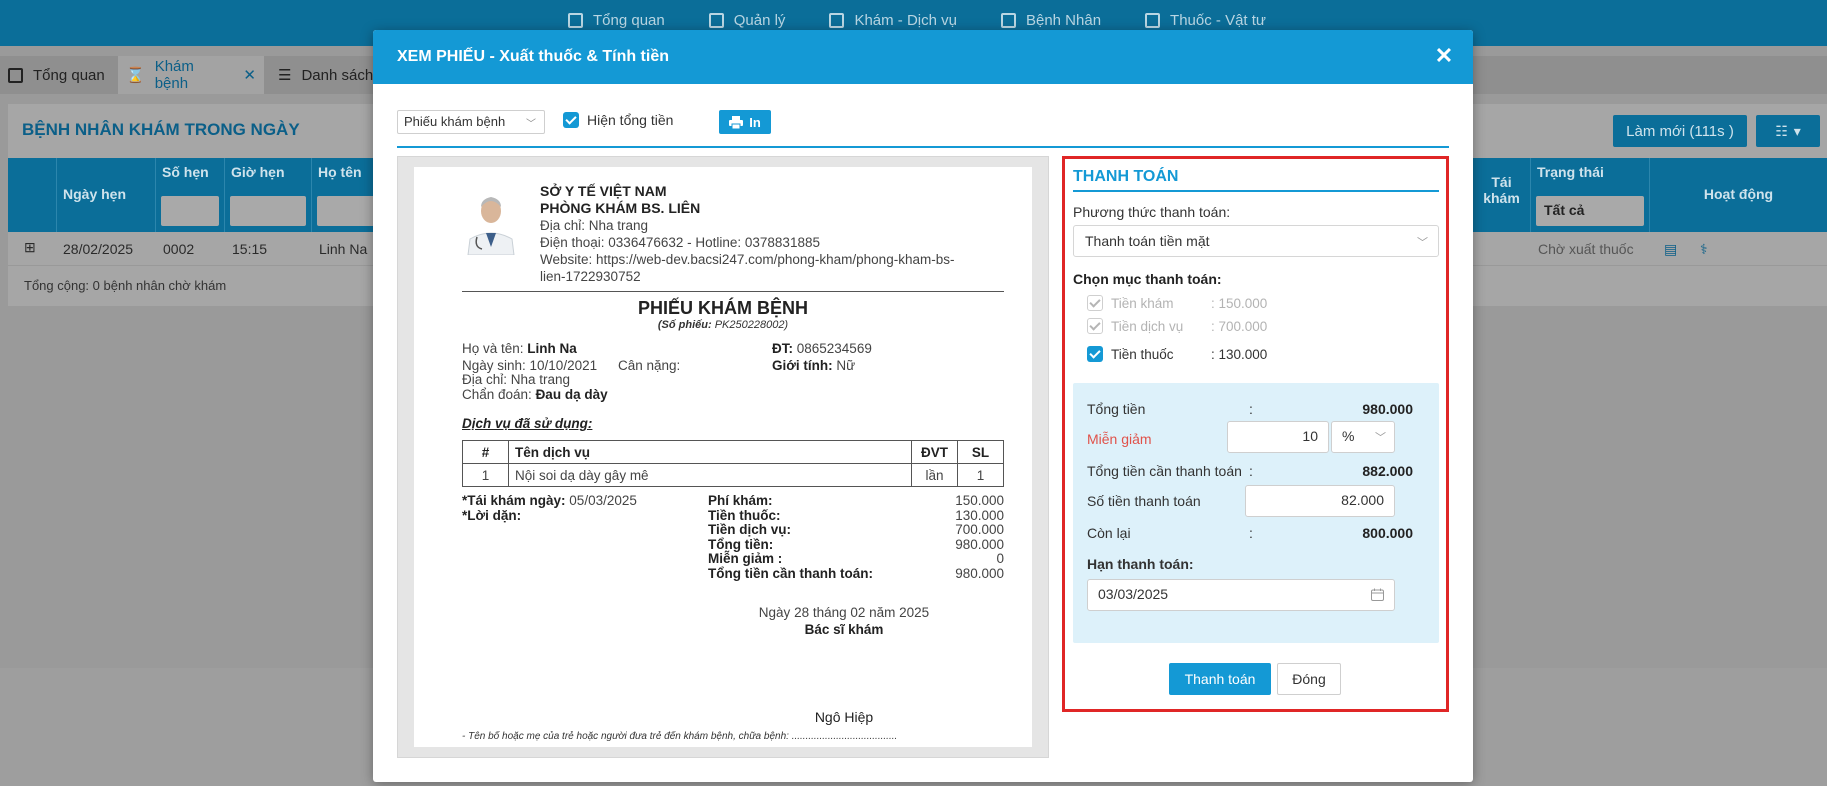  What do you see at coordinates (746, 20) in the screenshot?
I see `nav-item-management: Quản lý` at bounding box center [746, 20].